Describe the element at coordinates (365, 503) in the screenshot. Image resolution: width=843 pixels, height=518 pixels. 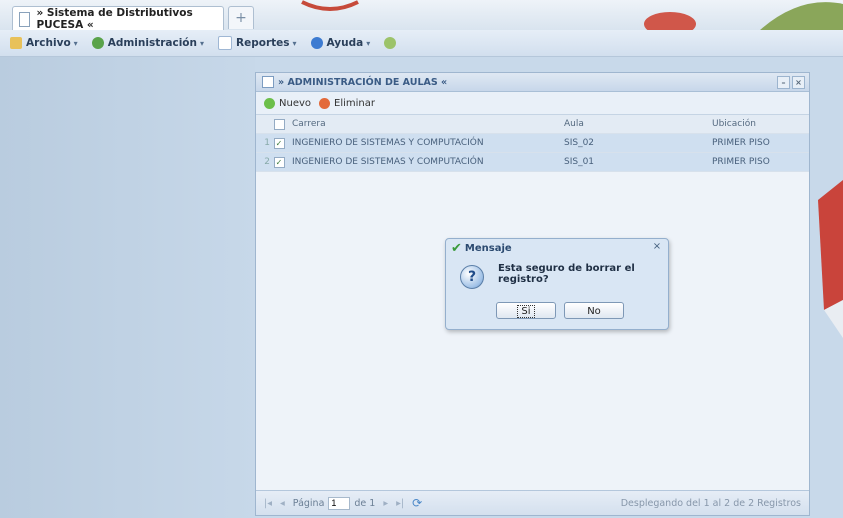
I see `page-of-label: de 1` at that location.